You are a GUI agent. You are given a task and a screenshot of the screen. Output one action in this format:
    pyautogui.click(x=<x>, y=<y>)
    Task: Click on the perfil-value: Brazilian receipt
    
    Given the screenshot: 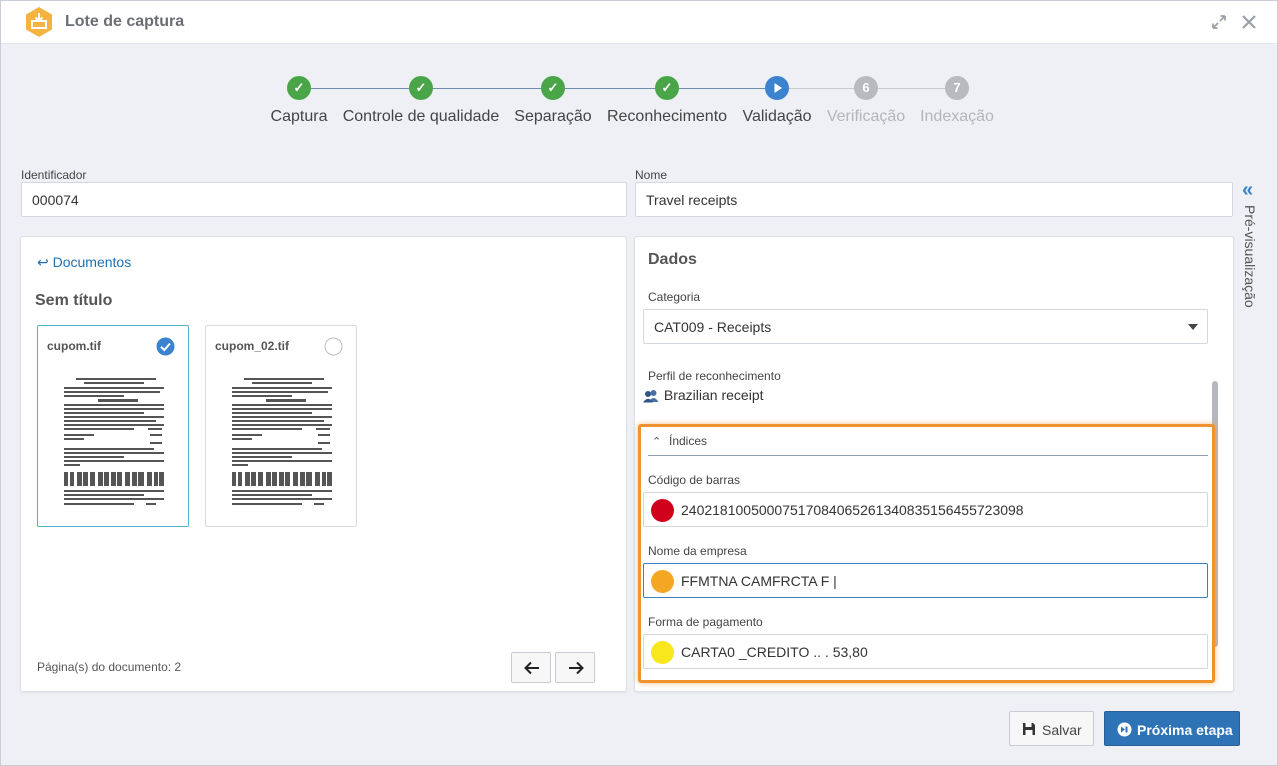 What is the action you would take?
    pyautogui.click(x=713, y=395)
    